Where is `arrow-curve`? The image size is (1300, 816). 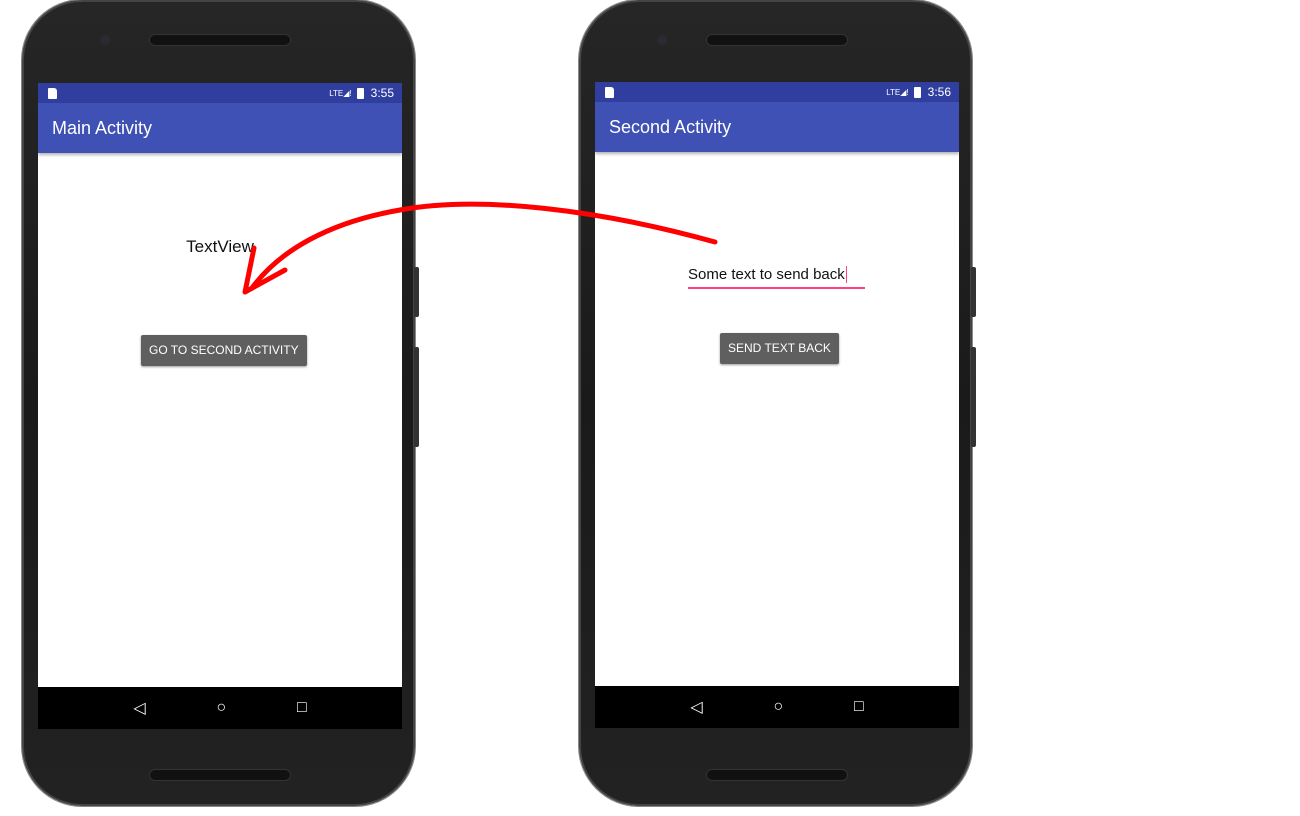 arrow-curve is located at coordinates (483, 246).